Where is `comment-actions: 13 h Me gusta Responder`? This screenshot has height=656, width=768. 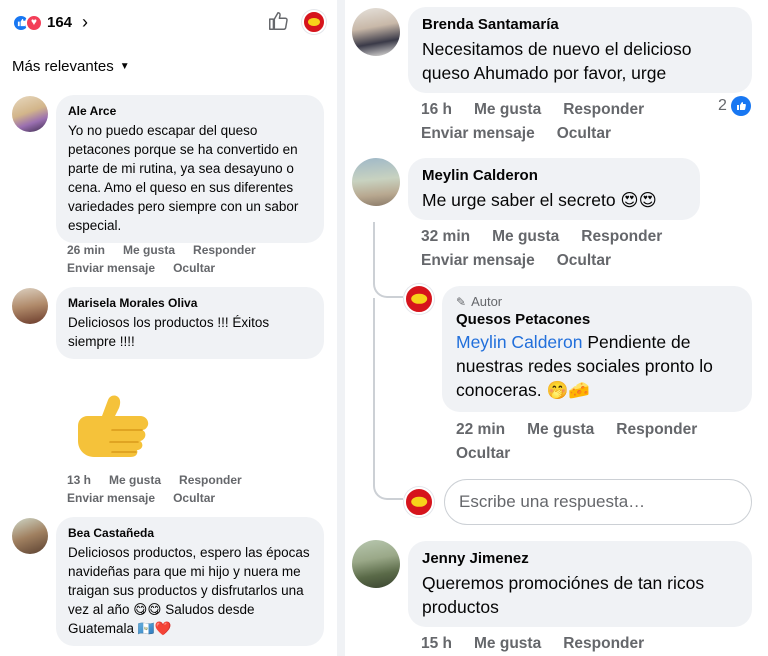
comment-actions: 13 h Me gusta Responder is located at coordinates (163, 480).